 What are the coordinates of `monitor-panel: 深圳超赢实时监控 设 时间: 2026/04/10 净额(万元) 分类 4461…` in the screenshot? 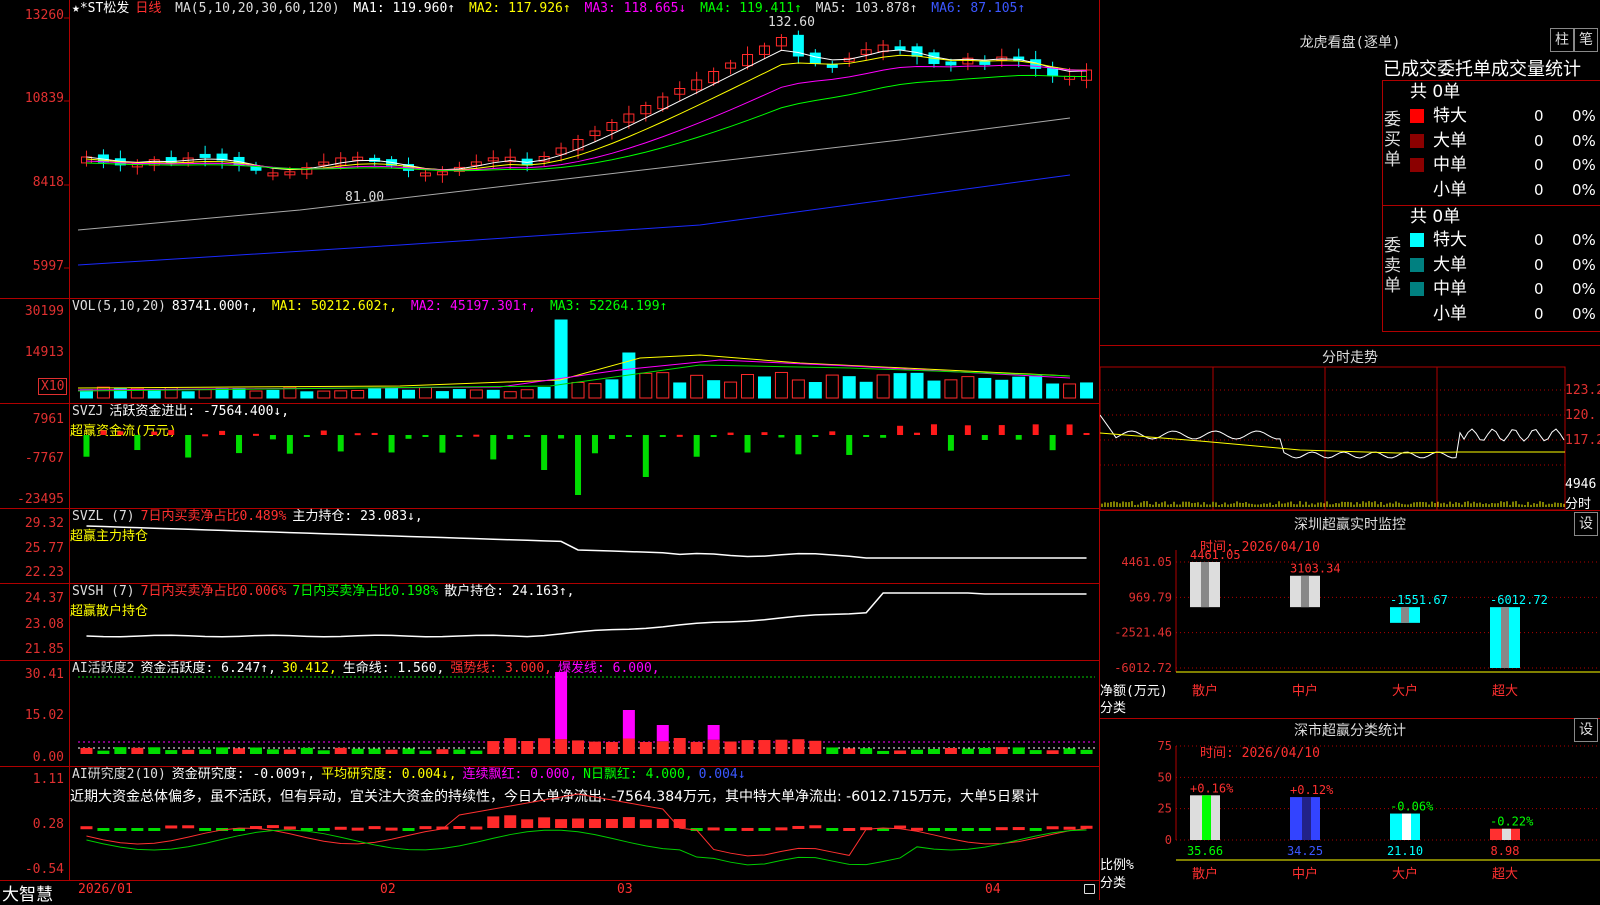 It's located at (1350, 614).